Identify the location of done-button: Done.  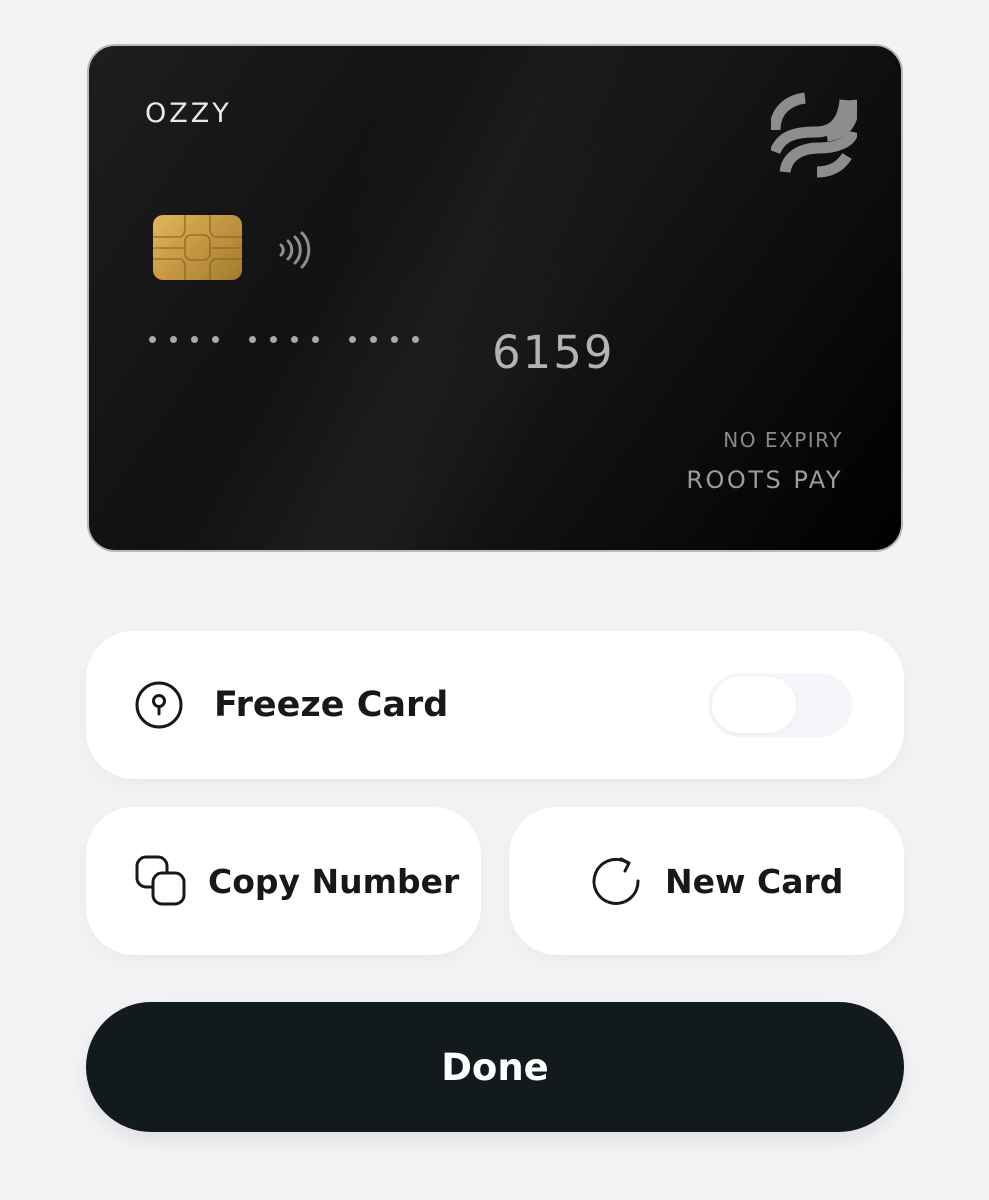
(495, 1067).